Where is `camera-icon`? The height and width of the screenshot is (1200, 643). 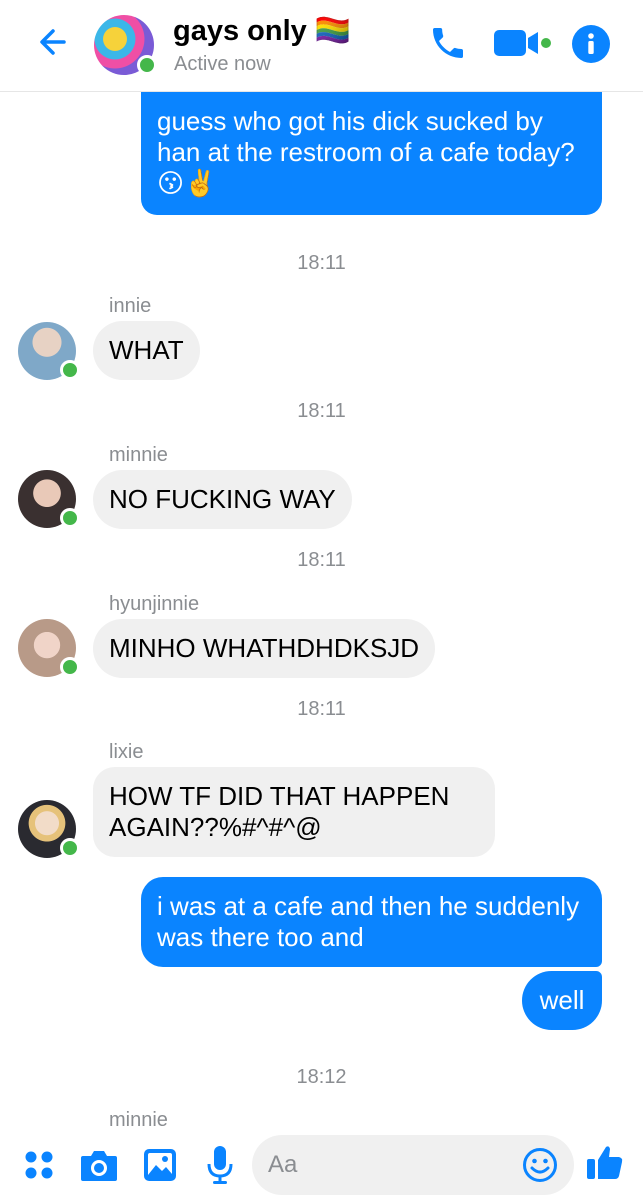
camera-icon is located at coordinates (99, 1167).